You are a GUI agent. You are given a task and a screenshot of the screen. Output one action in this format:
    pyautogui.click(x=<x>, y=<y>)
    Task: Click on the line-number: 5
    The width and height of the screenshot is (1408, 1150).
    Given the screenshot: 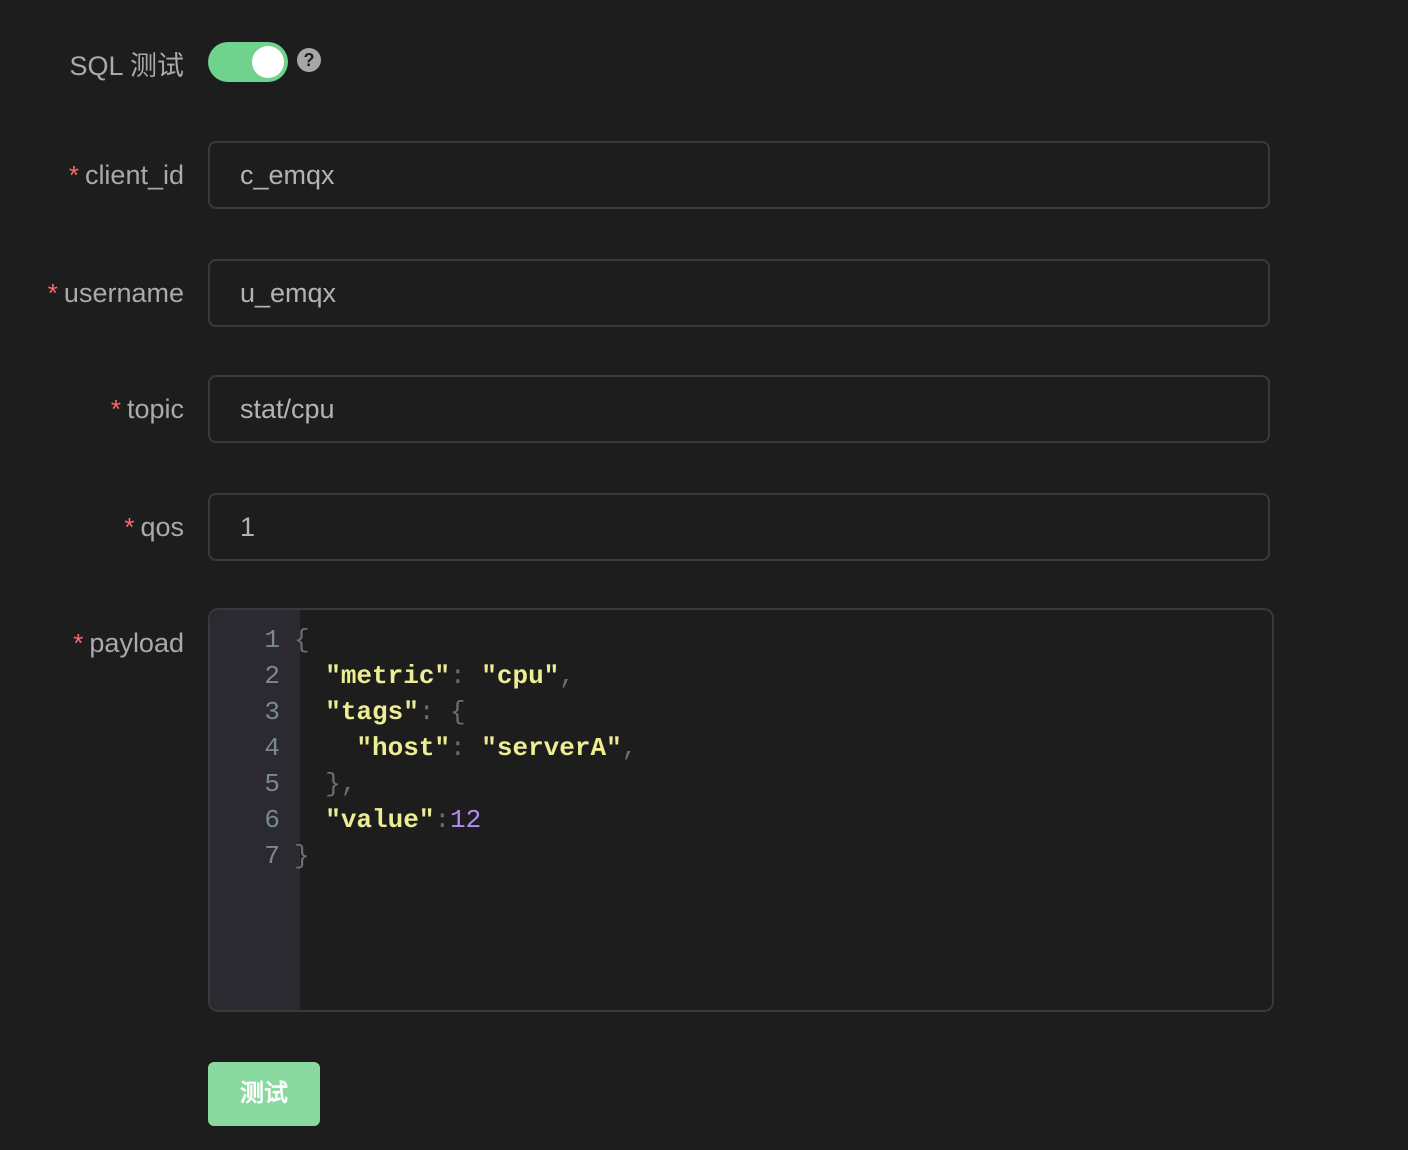 What is the action you would take?
    pyautogui.click(x=272, y=784)
    